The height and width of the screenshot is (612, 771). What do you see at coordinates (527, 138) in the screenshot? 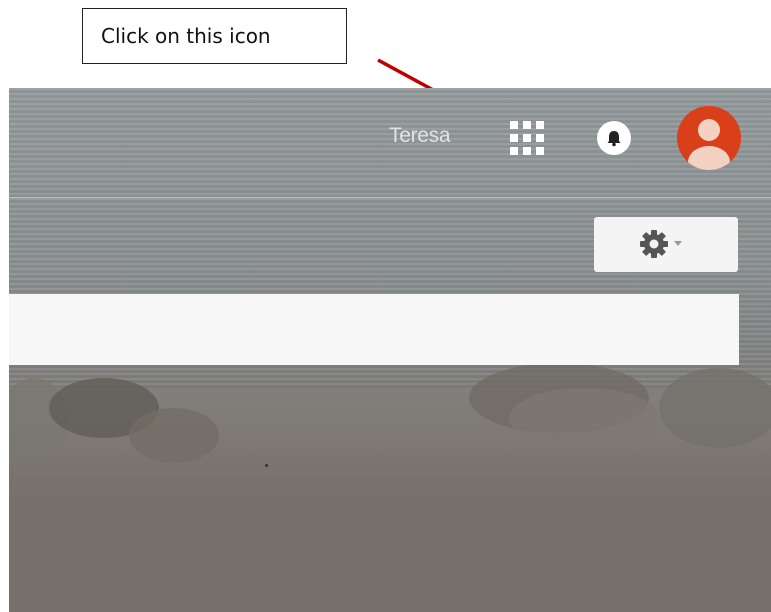
I see `apps-grid-icon` at bounding box center [527, 138].